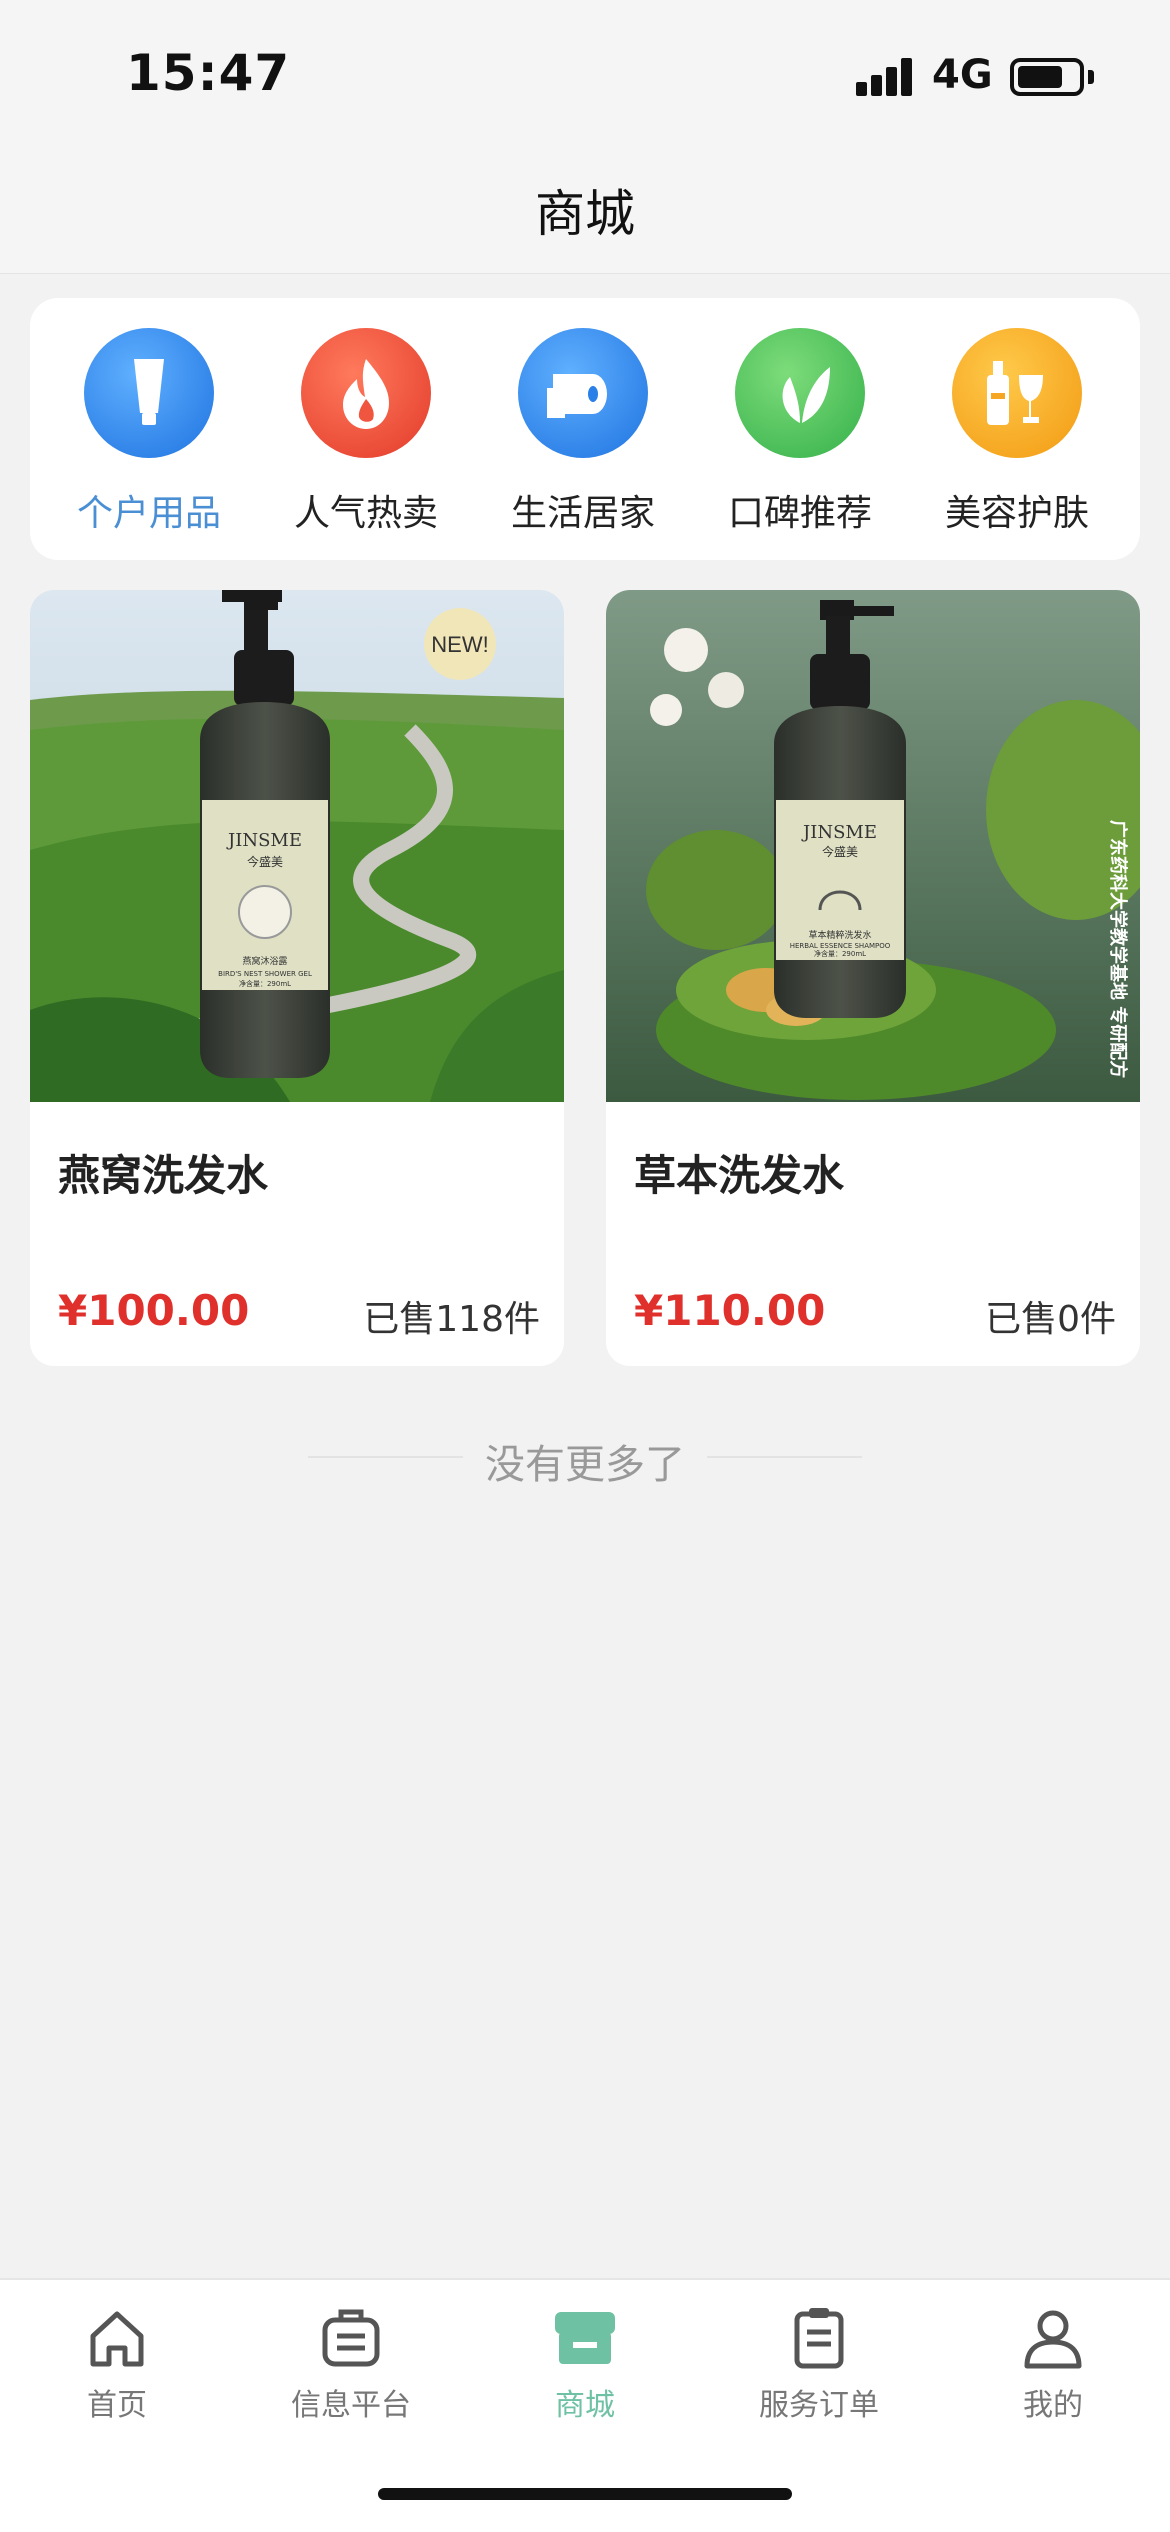 The height and width of the screenshot is (2532, 1170). What do you see at coordinates (730, 1310) in the screenshot?
I see `product-price: ¥110.00` at bounding box center [730, 1310].